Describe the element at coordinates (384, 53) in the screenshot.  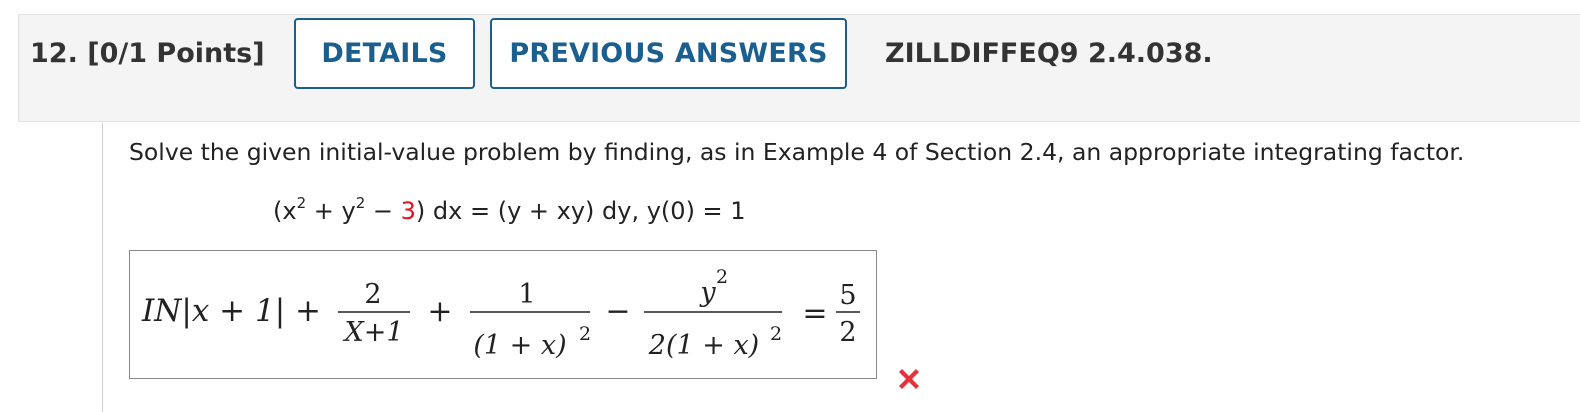
I see `details-button: DETAILS` at that location.